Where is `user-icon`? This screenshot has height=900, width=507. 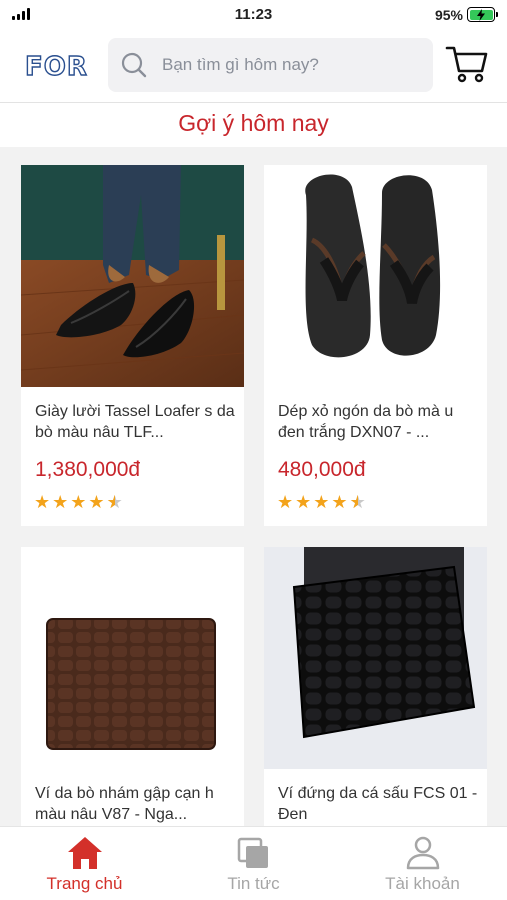
user-icon is located at coordinates (423, 853).